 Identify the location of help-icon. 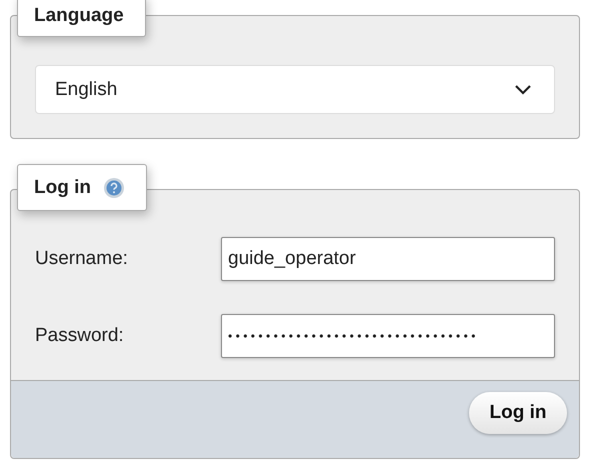
(113, 187).